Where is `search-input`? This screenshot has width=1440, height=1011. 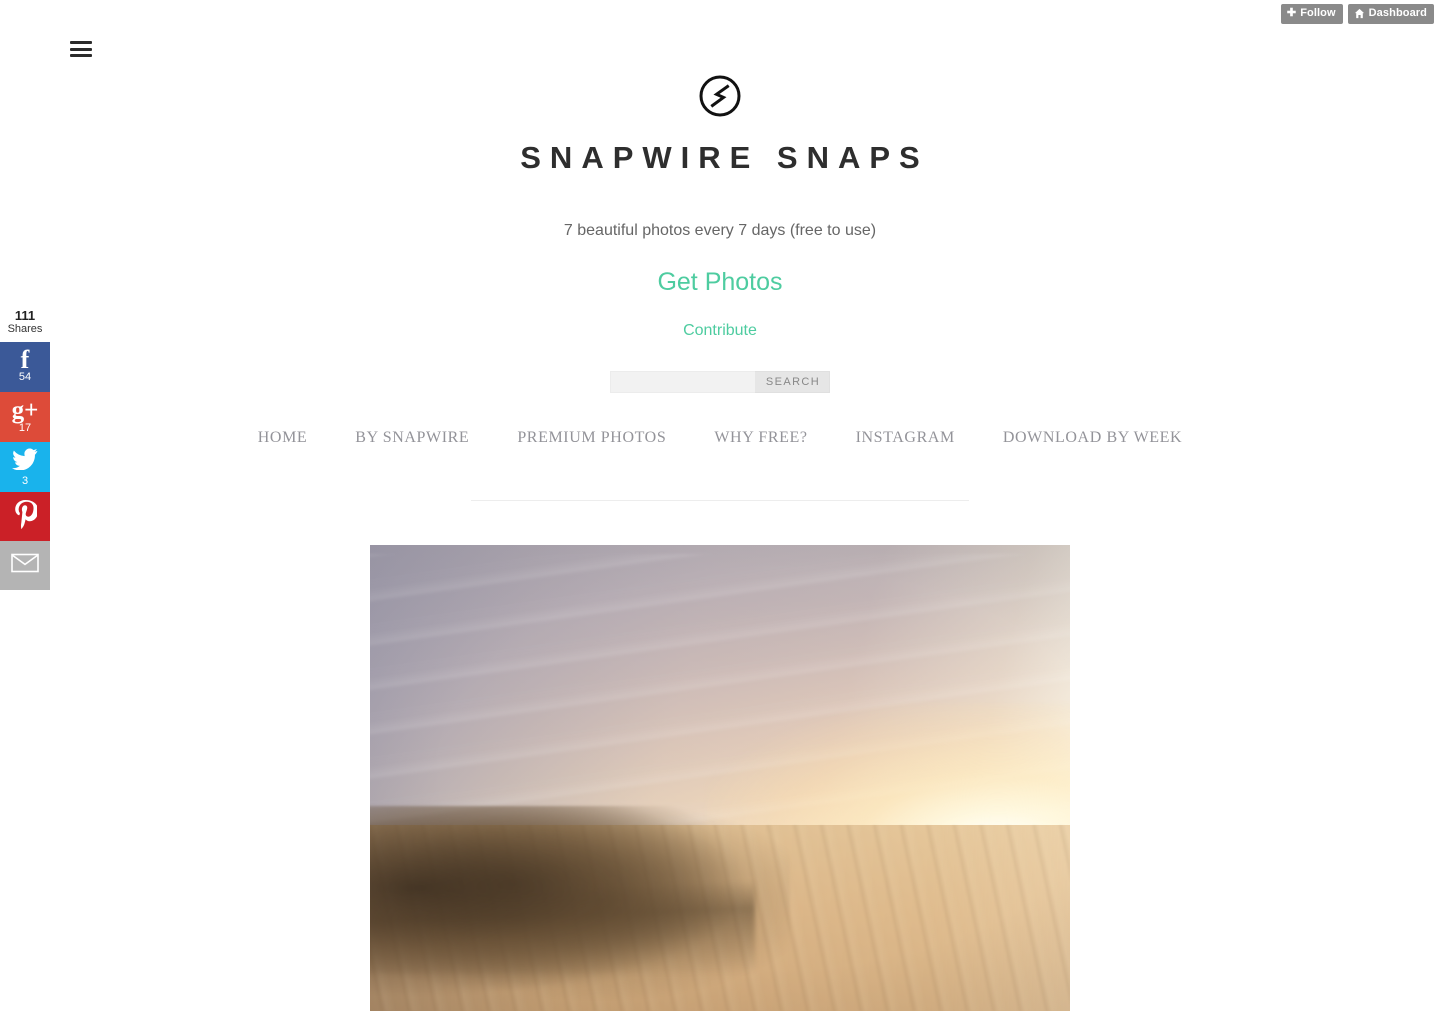
search-input is located at coordinates (682, 382).